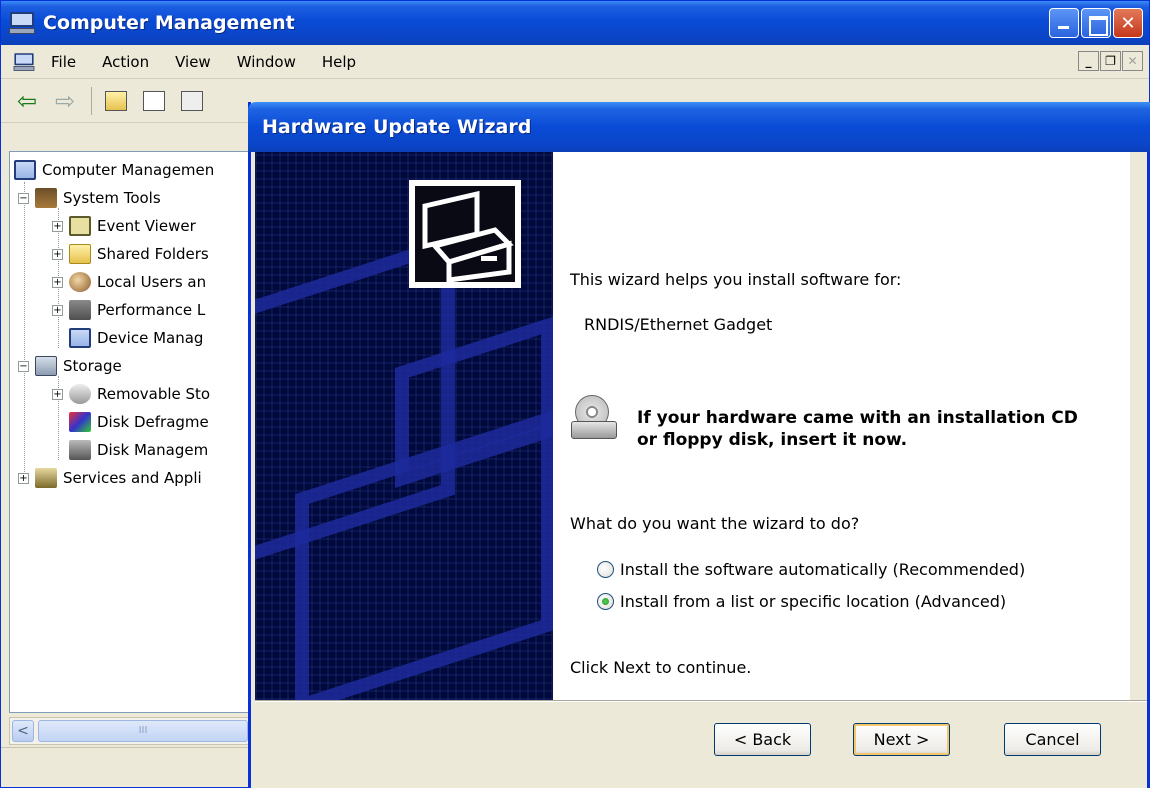  What do you see at coordinates (92, 366) in the screenshot?
I see `tree-item-label: Storage` at bounding box center [92, 366].